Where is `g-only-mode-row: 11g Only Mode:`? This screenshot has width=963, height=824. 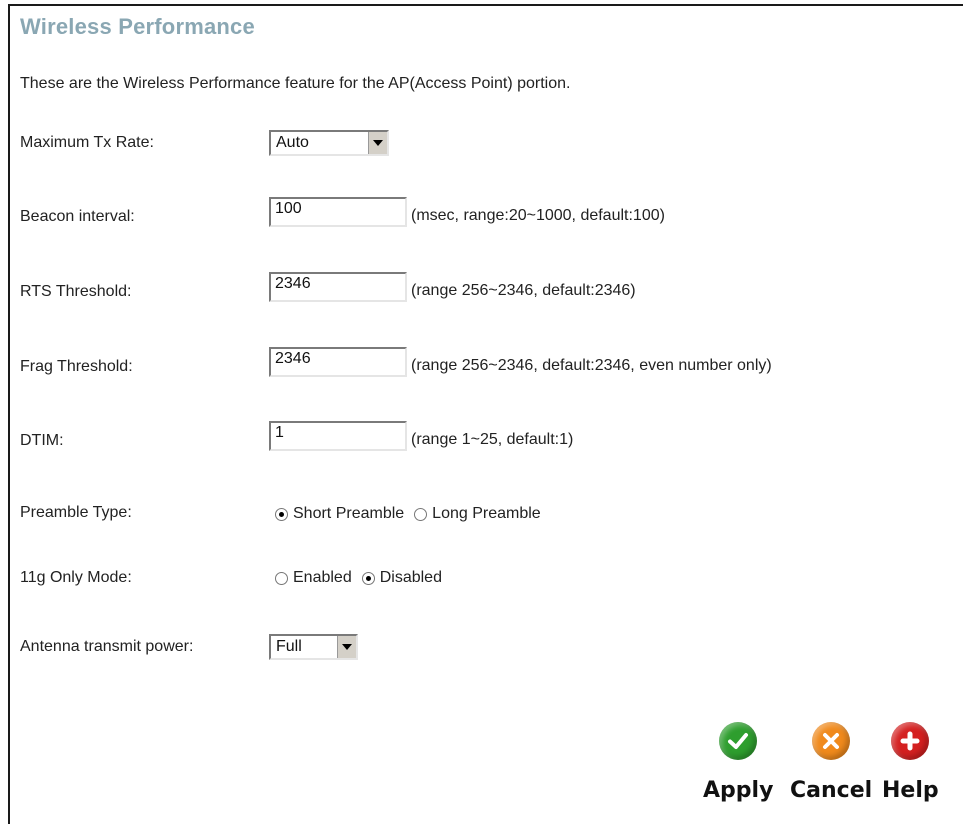 g-only-mode-row: 11g Only Mode: is located at coordinates (76, 578).